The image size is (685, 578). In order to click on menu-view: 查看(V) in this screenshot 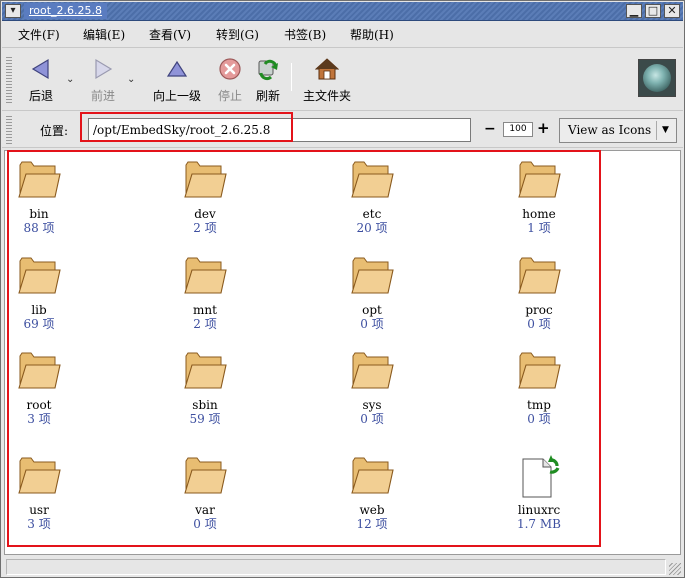, I will do `click(170, 35)`.